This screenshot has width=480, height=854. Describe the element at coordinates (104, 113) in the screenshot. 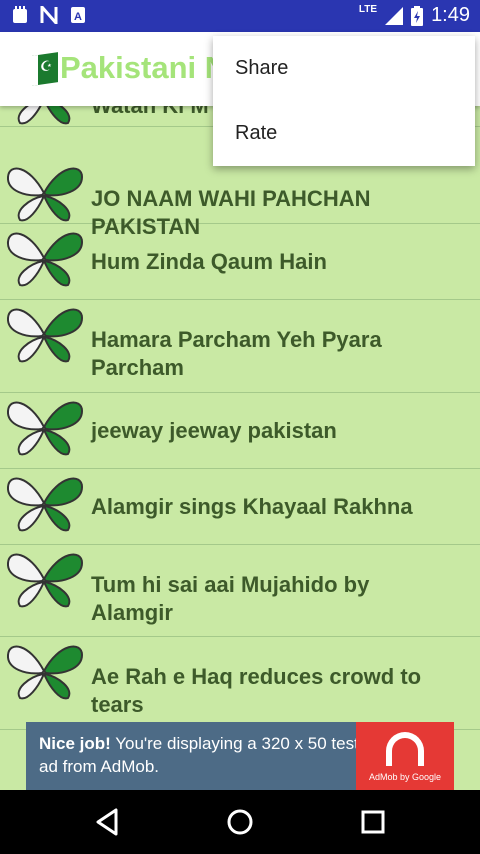

I see `list-item-label: Watan Ki M` at that location.